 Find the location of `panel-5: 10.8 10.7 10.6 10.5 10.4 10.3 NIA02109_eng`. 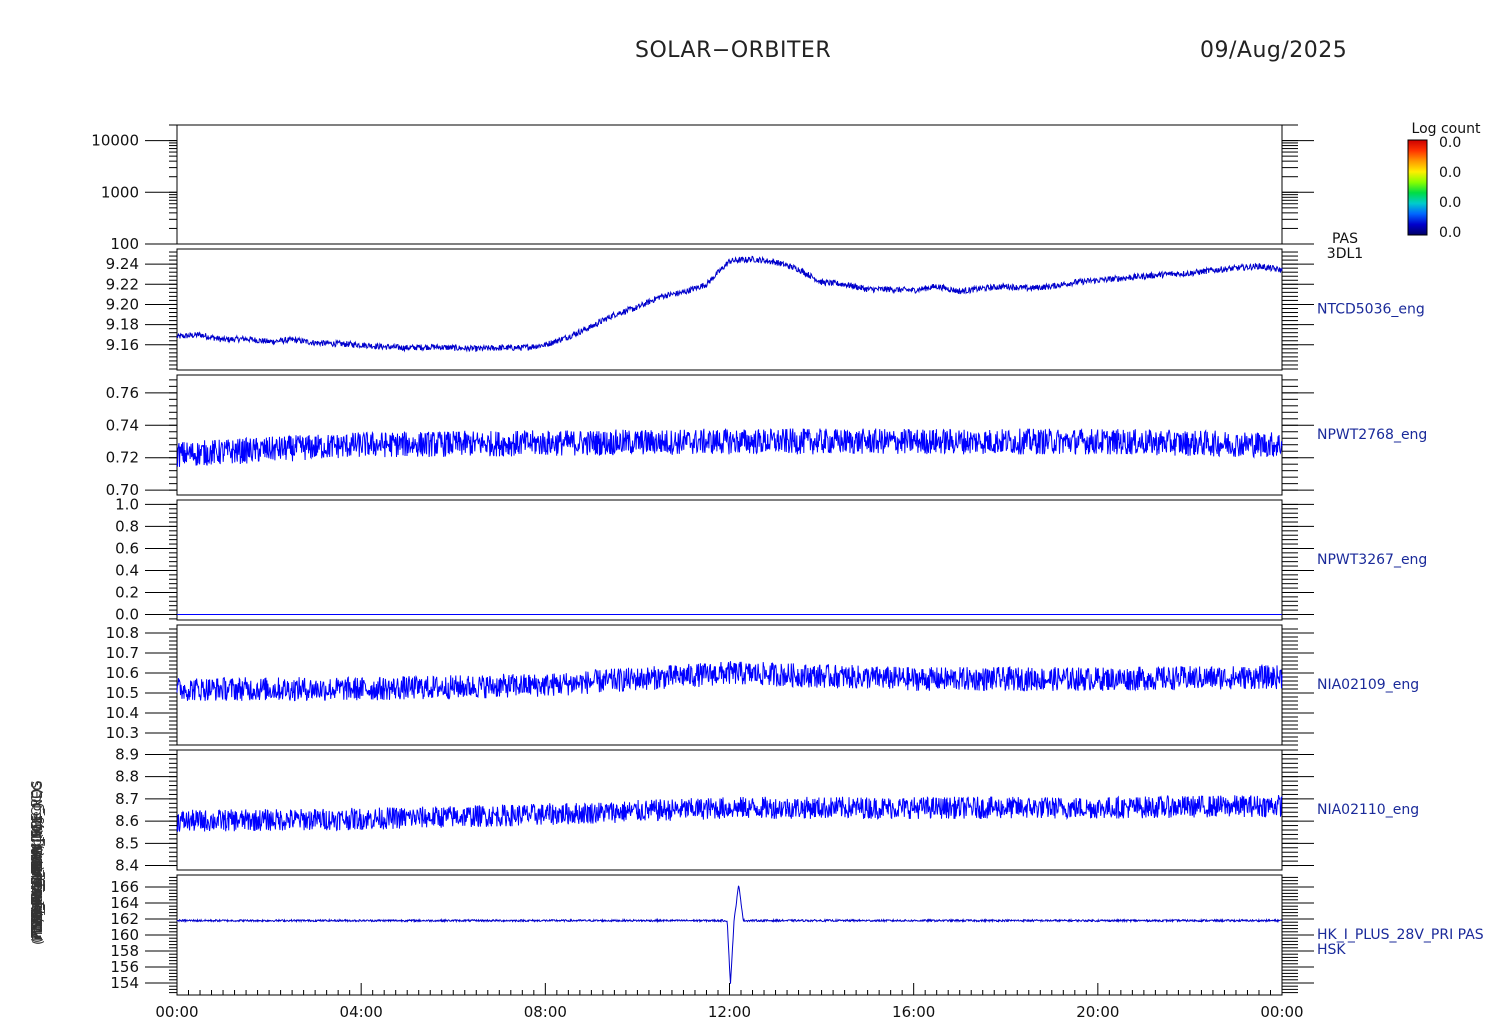

panel-5: 10.8 10.7 10.6 10.5 10.4 10.3 NIA02109_eng is located at coordinates (762, 685).